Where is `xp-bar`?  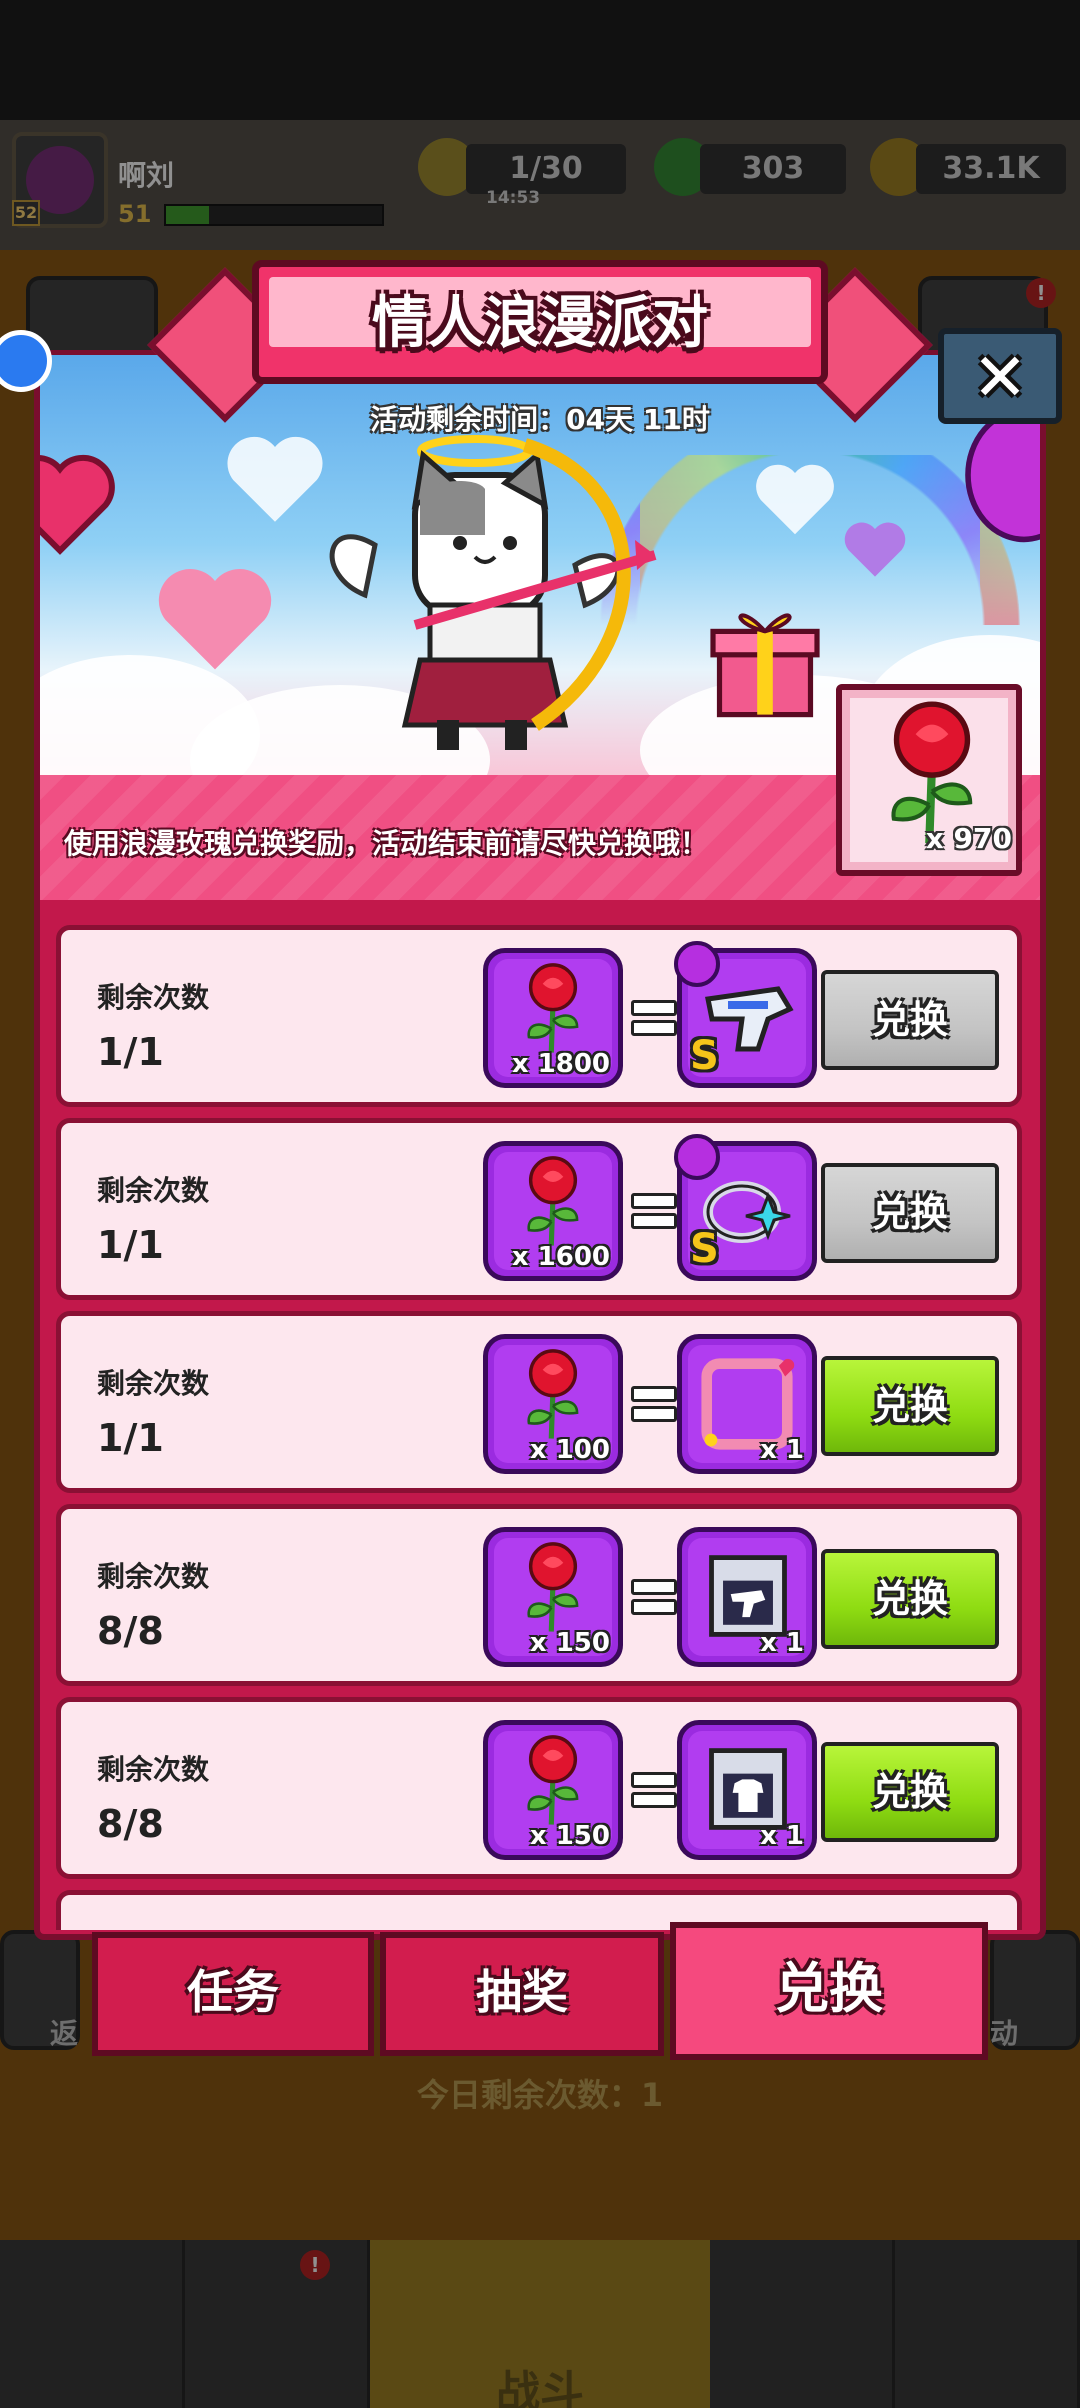
xp-bar is located at coordinates (274, 215).